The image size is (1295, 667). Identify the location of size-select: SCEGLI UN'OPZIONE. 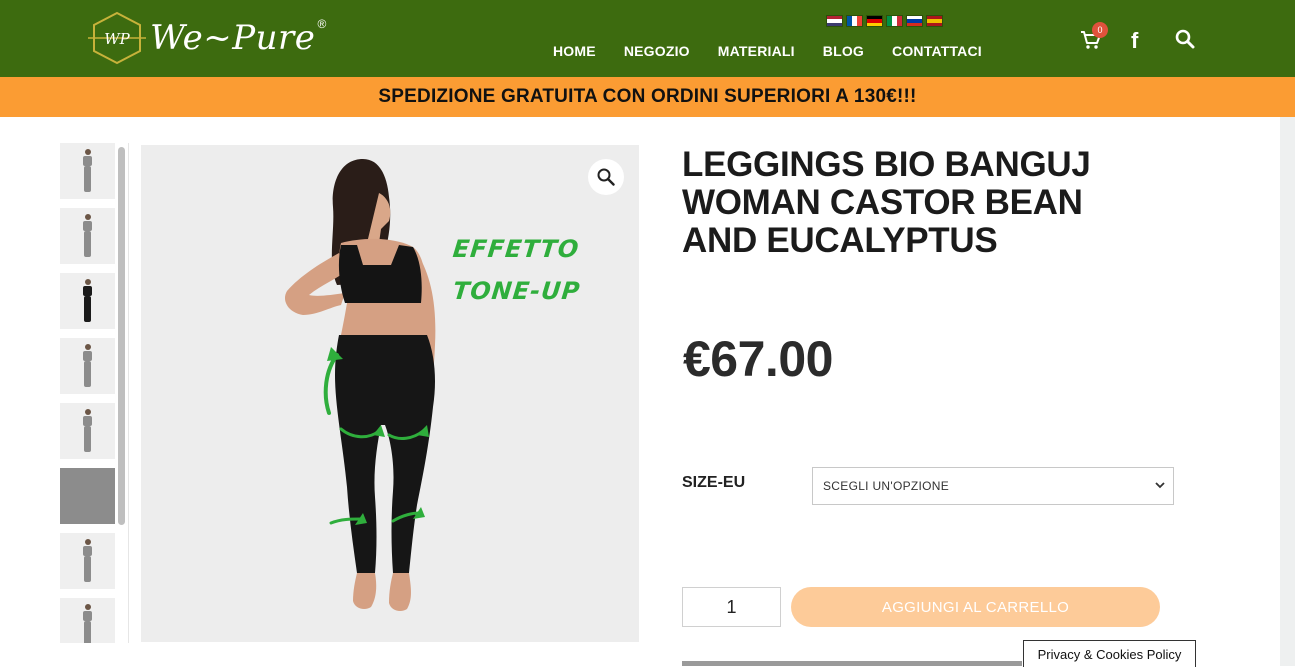
(993, 486).